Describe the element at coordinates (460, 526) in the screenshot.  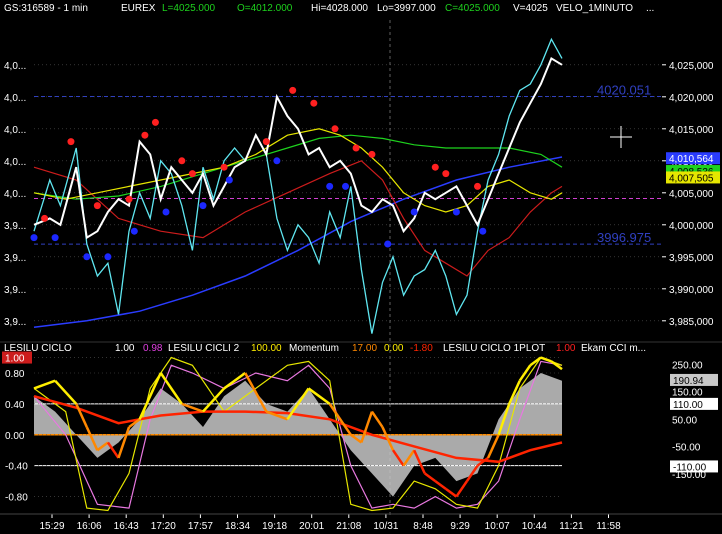
I see `x-axis-tick-label: 9:29` at that location.